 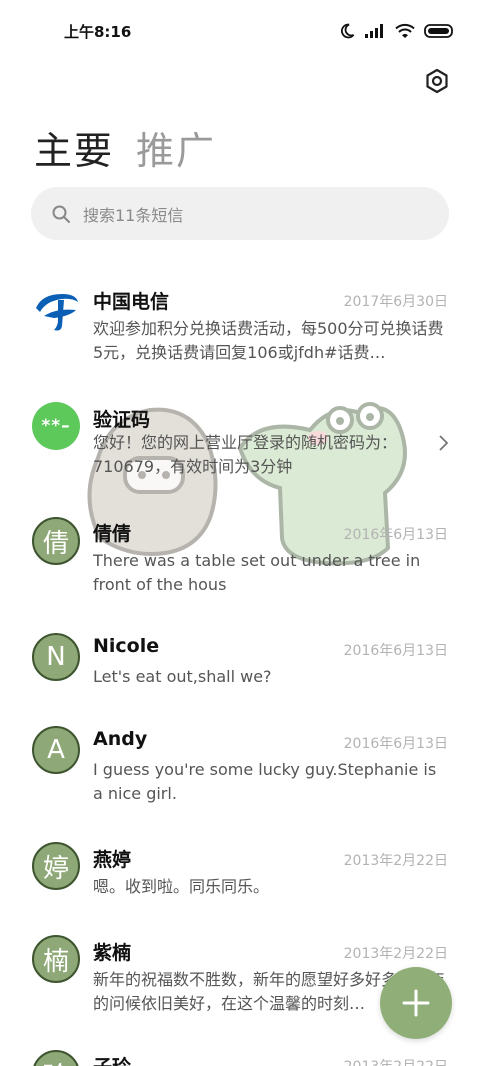 I want to click on plus-icon, so click(x=416, y=1003).